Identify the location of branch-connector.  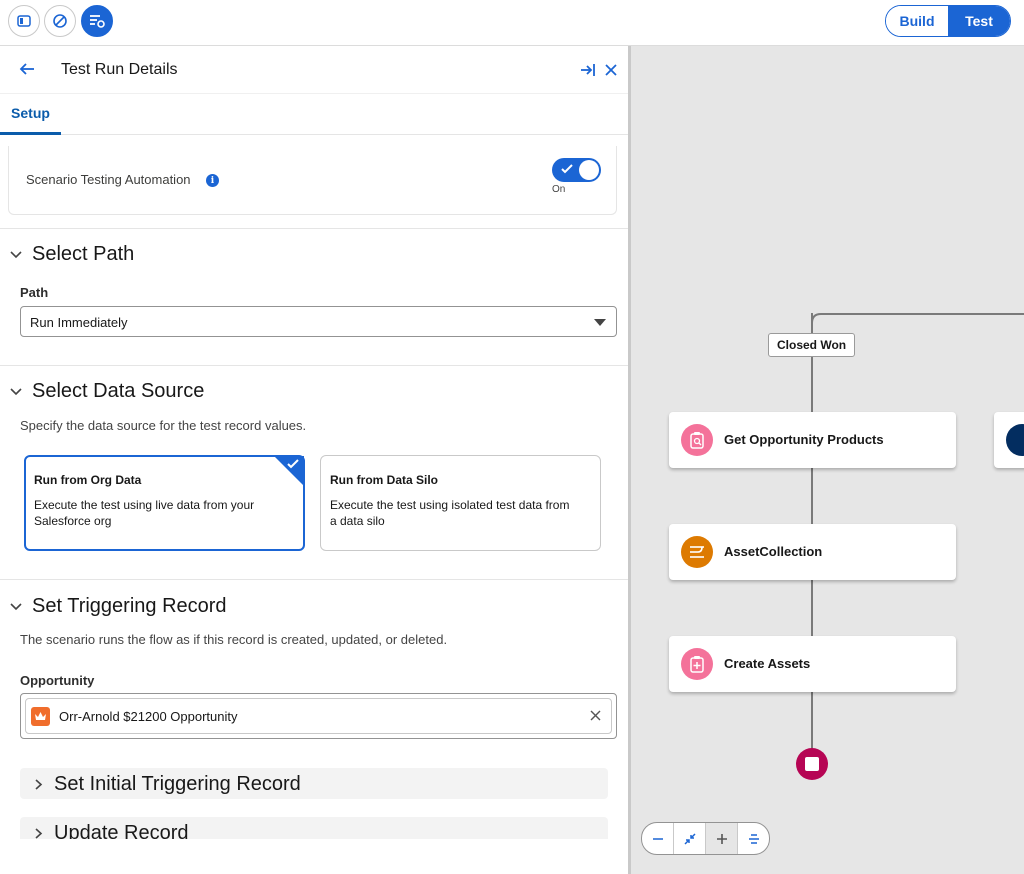
(917, 320).